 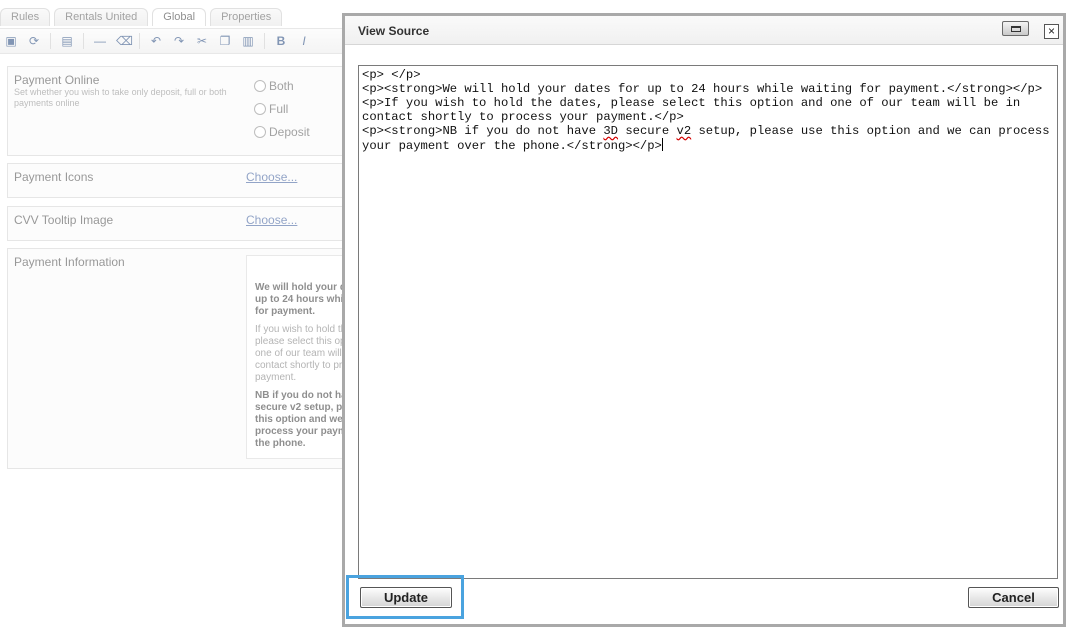 What do you see at coordinates (662, 144) in the screenshot?
I see `text-caret` at bounding box center [662, 144].